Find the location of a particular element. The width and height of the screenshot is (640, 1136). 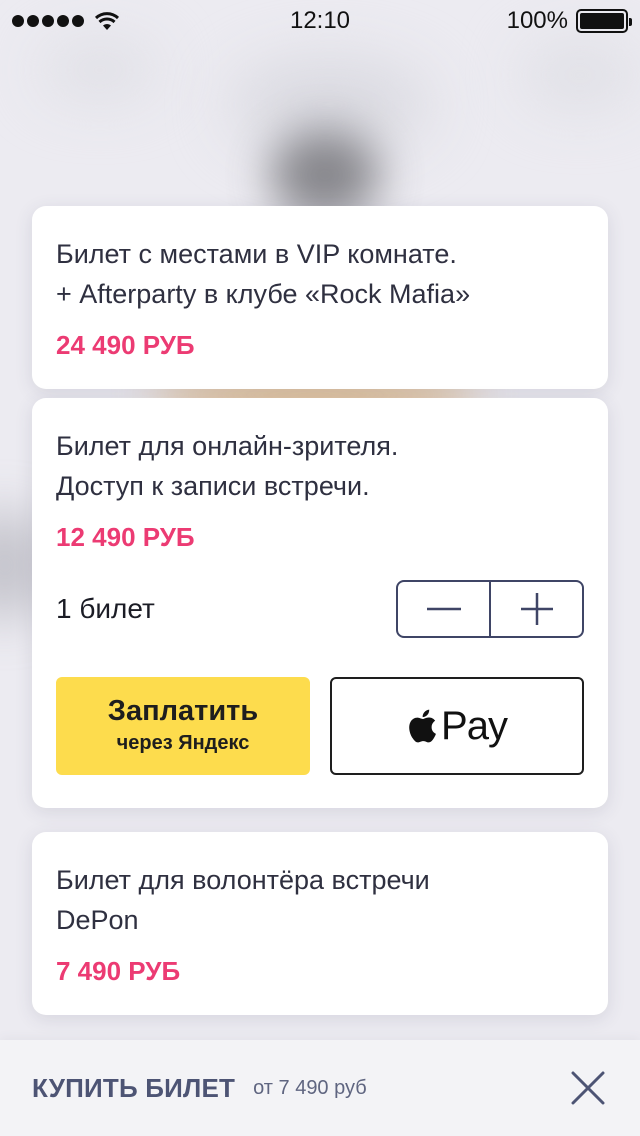

plus-icon is located at coordinates (536, 609).